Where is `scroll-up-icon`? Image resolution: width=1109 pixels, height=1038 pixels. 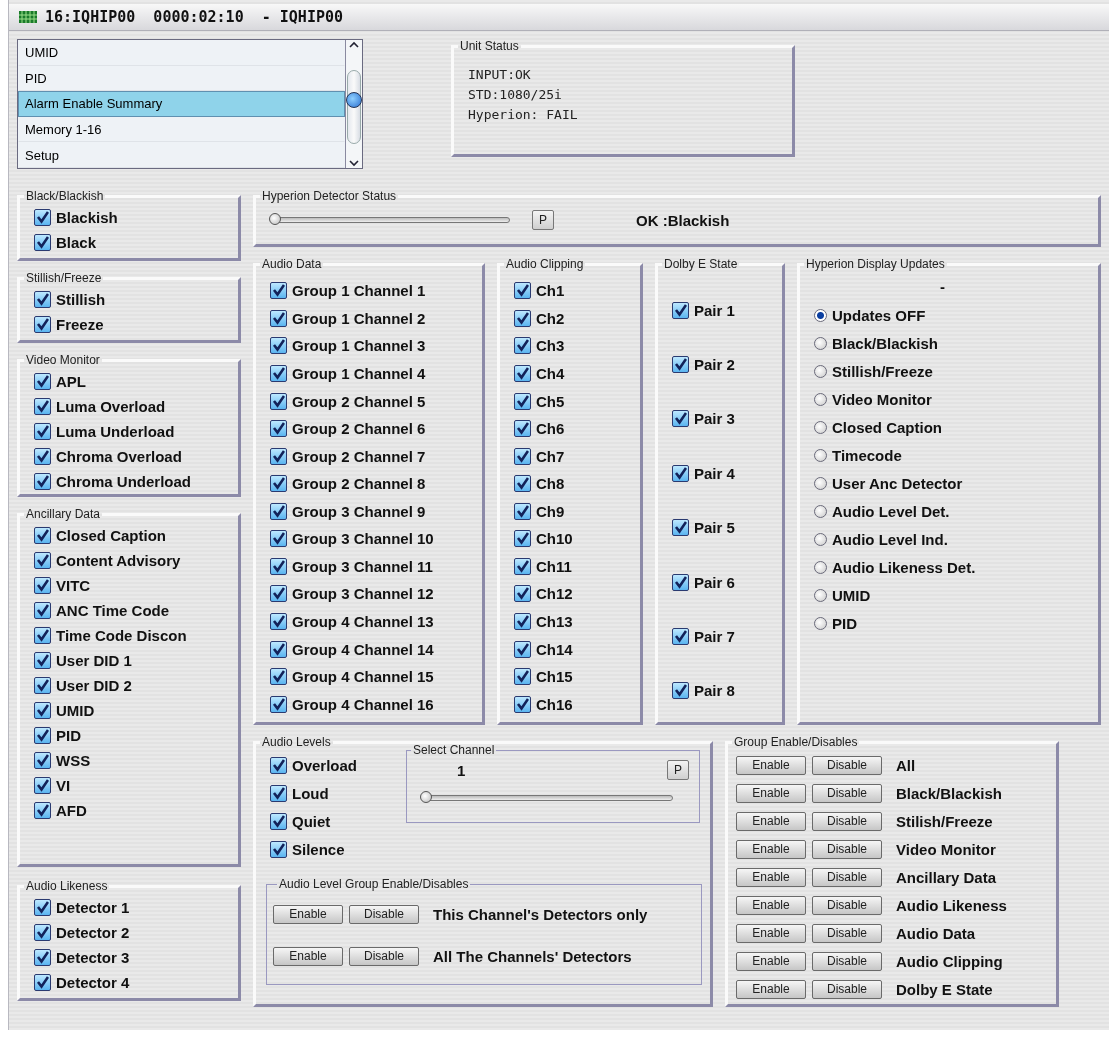
scroll-up-icon is located at coordinates (354, 45).